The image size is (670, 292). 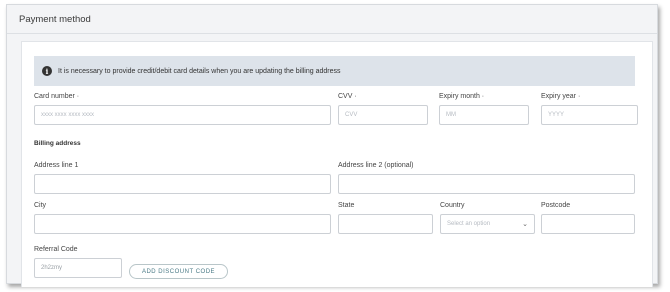 I want to click on card-number-label: Card number ·, so click(x=57, y=96).